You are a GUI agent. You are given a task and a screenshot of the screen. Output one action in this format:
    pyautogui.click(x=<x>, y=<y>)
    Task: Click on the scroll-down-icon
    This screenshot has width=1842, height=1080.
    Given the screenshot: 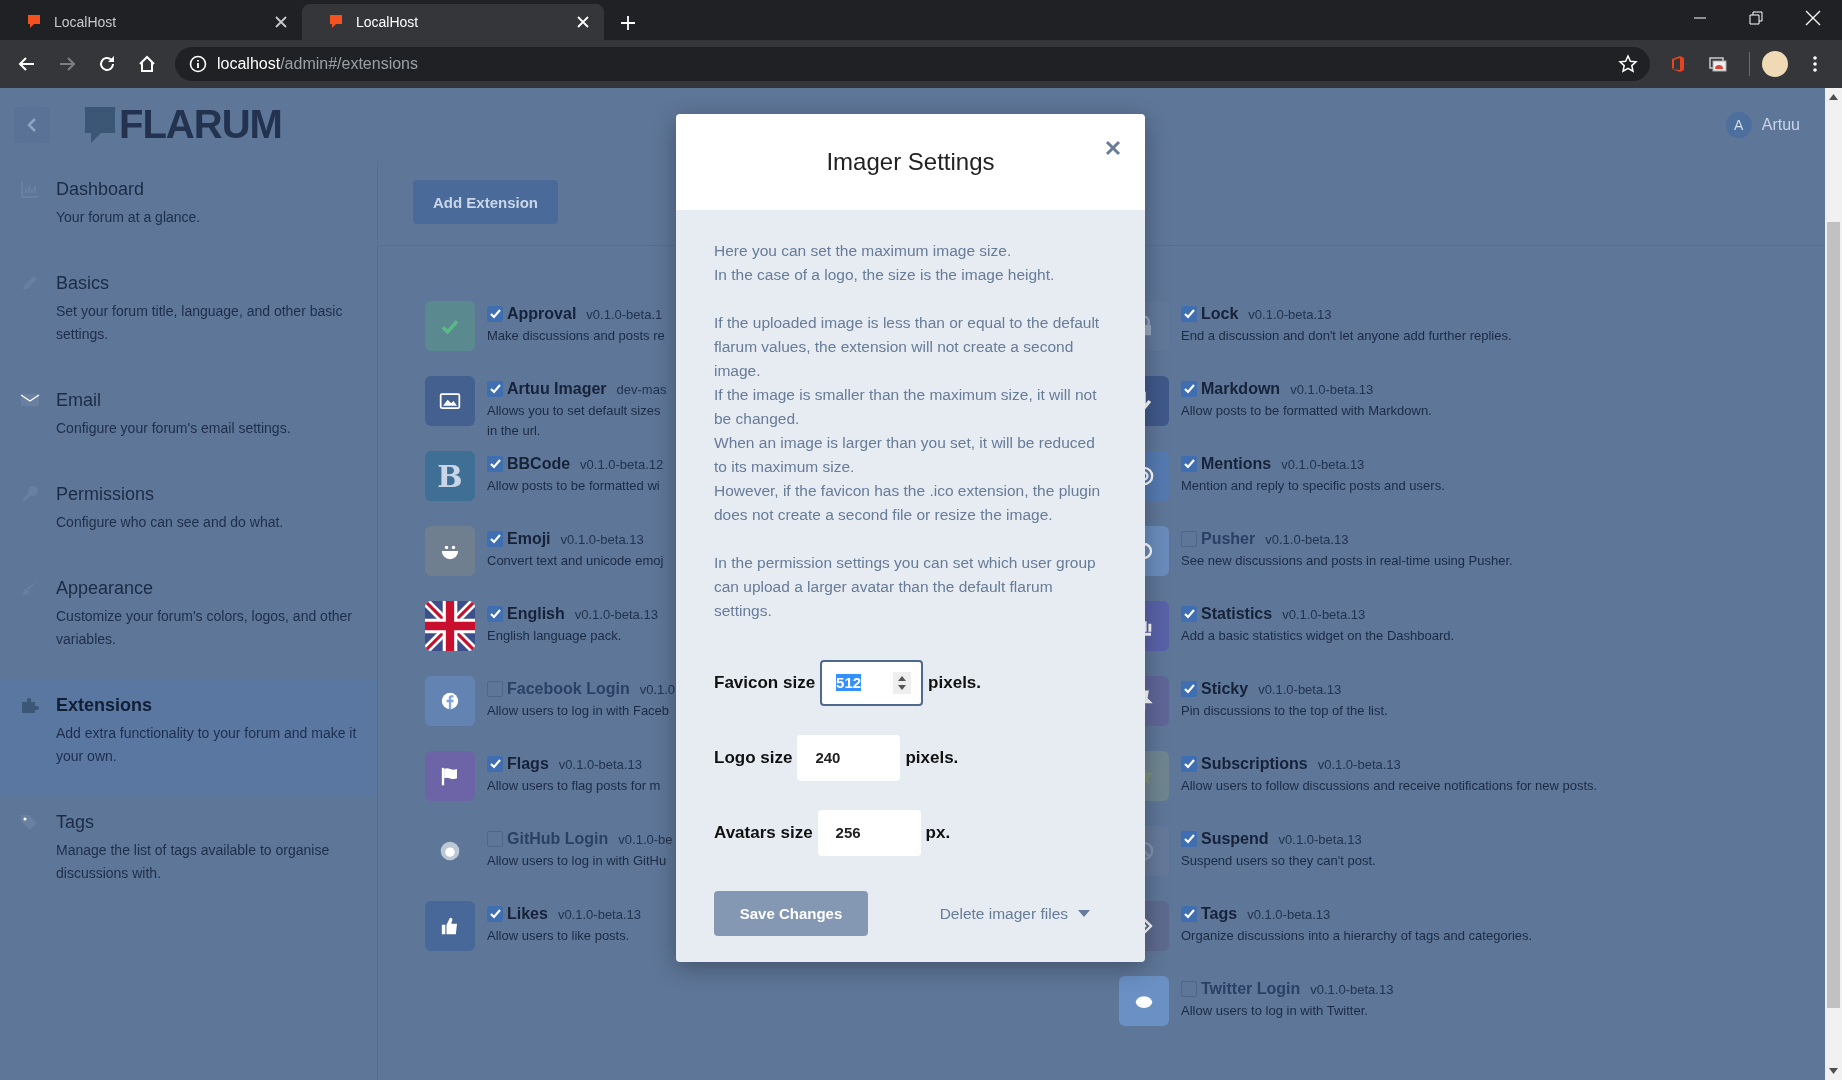 What is the action you would take?
    pyautogui.click(x=1833, y=1071)
    